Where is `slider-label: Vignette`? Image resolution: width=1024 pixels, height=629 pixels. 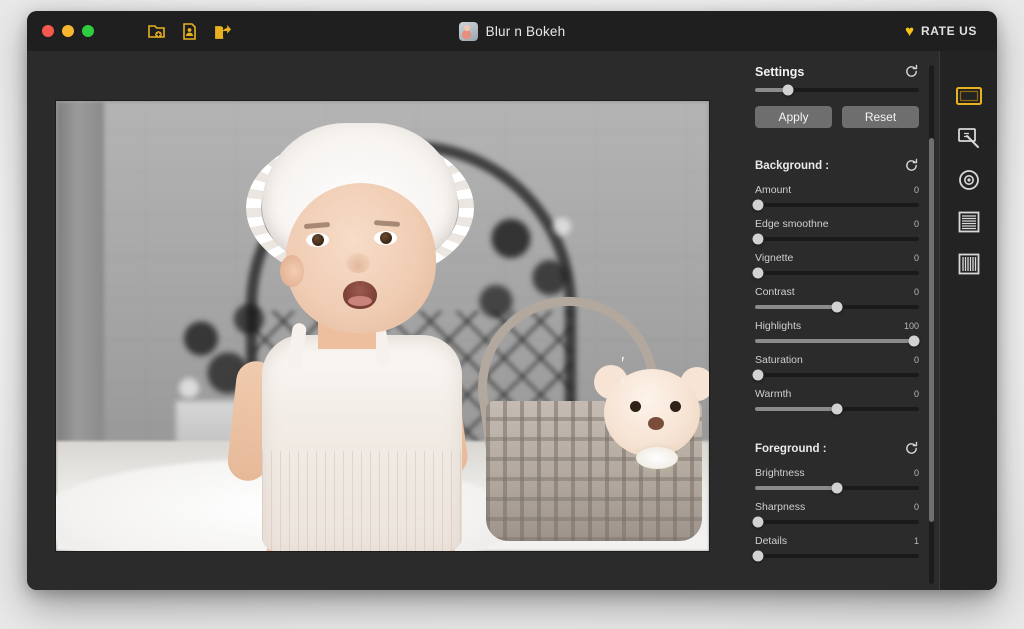 slider-label: Vignette is located at coordinates (774, 258).